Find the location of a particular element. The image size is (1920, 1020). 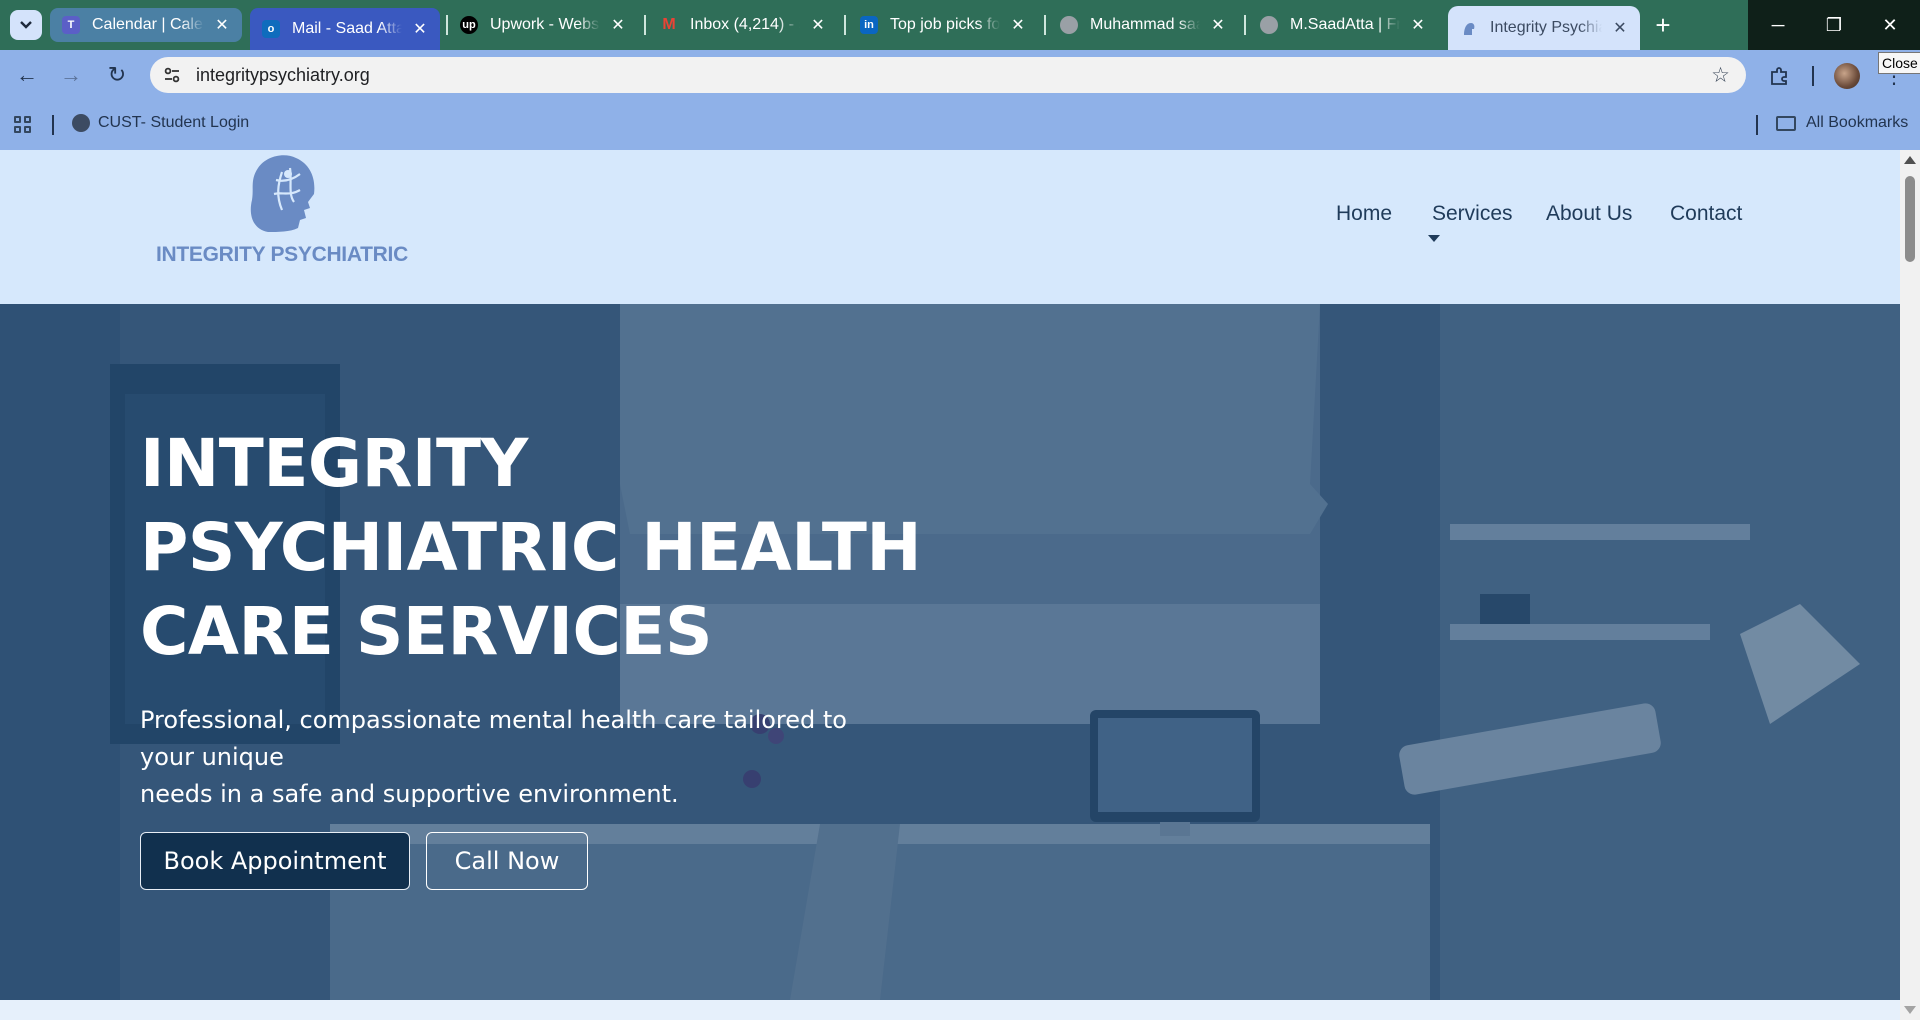

outlook-icon: o is located at coordinates (271, 29).